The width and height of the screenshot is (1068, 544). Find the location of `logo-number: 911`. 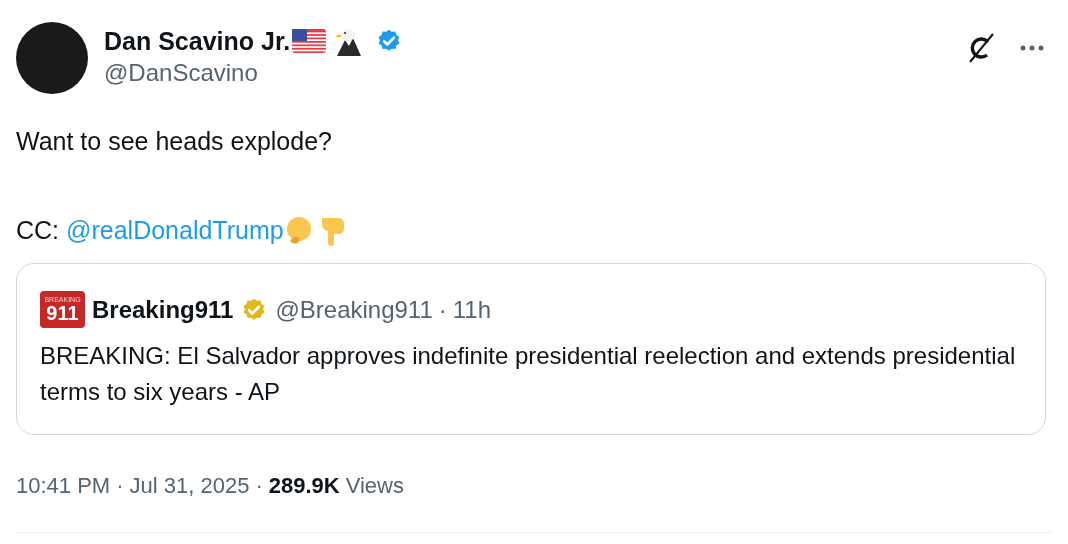

logo-number: 911 is located at coordinates (62, 313).